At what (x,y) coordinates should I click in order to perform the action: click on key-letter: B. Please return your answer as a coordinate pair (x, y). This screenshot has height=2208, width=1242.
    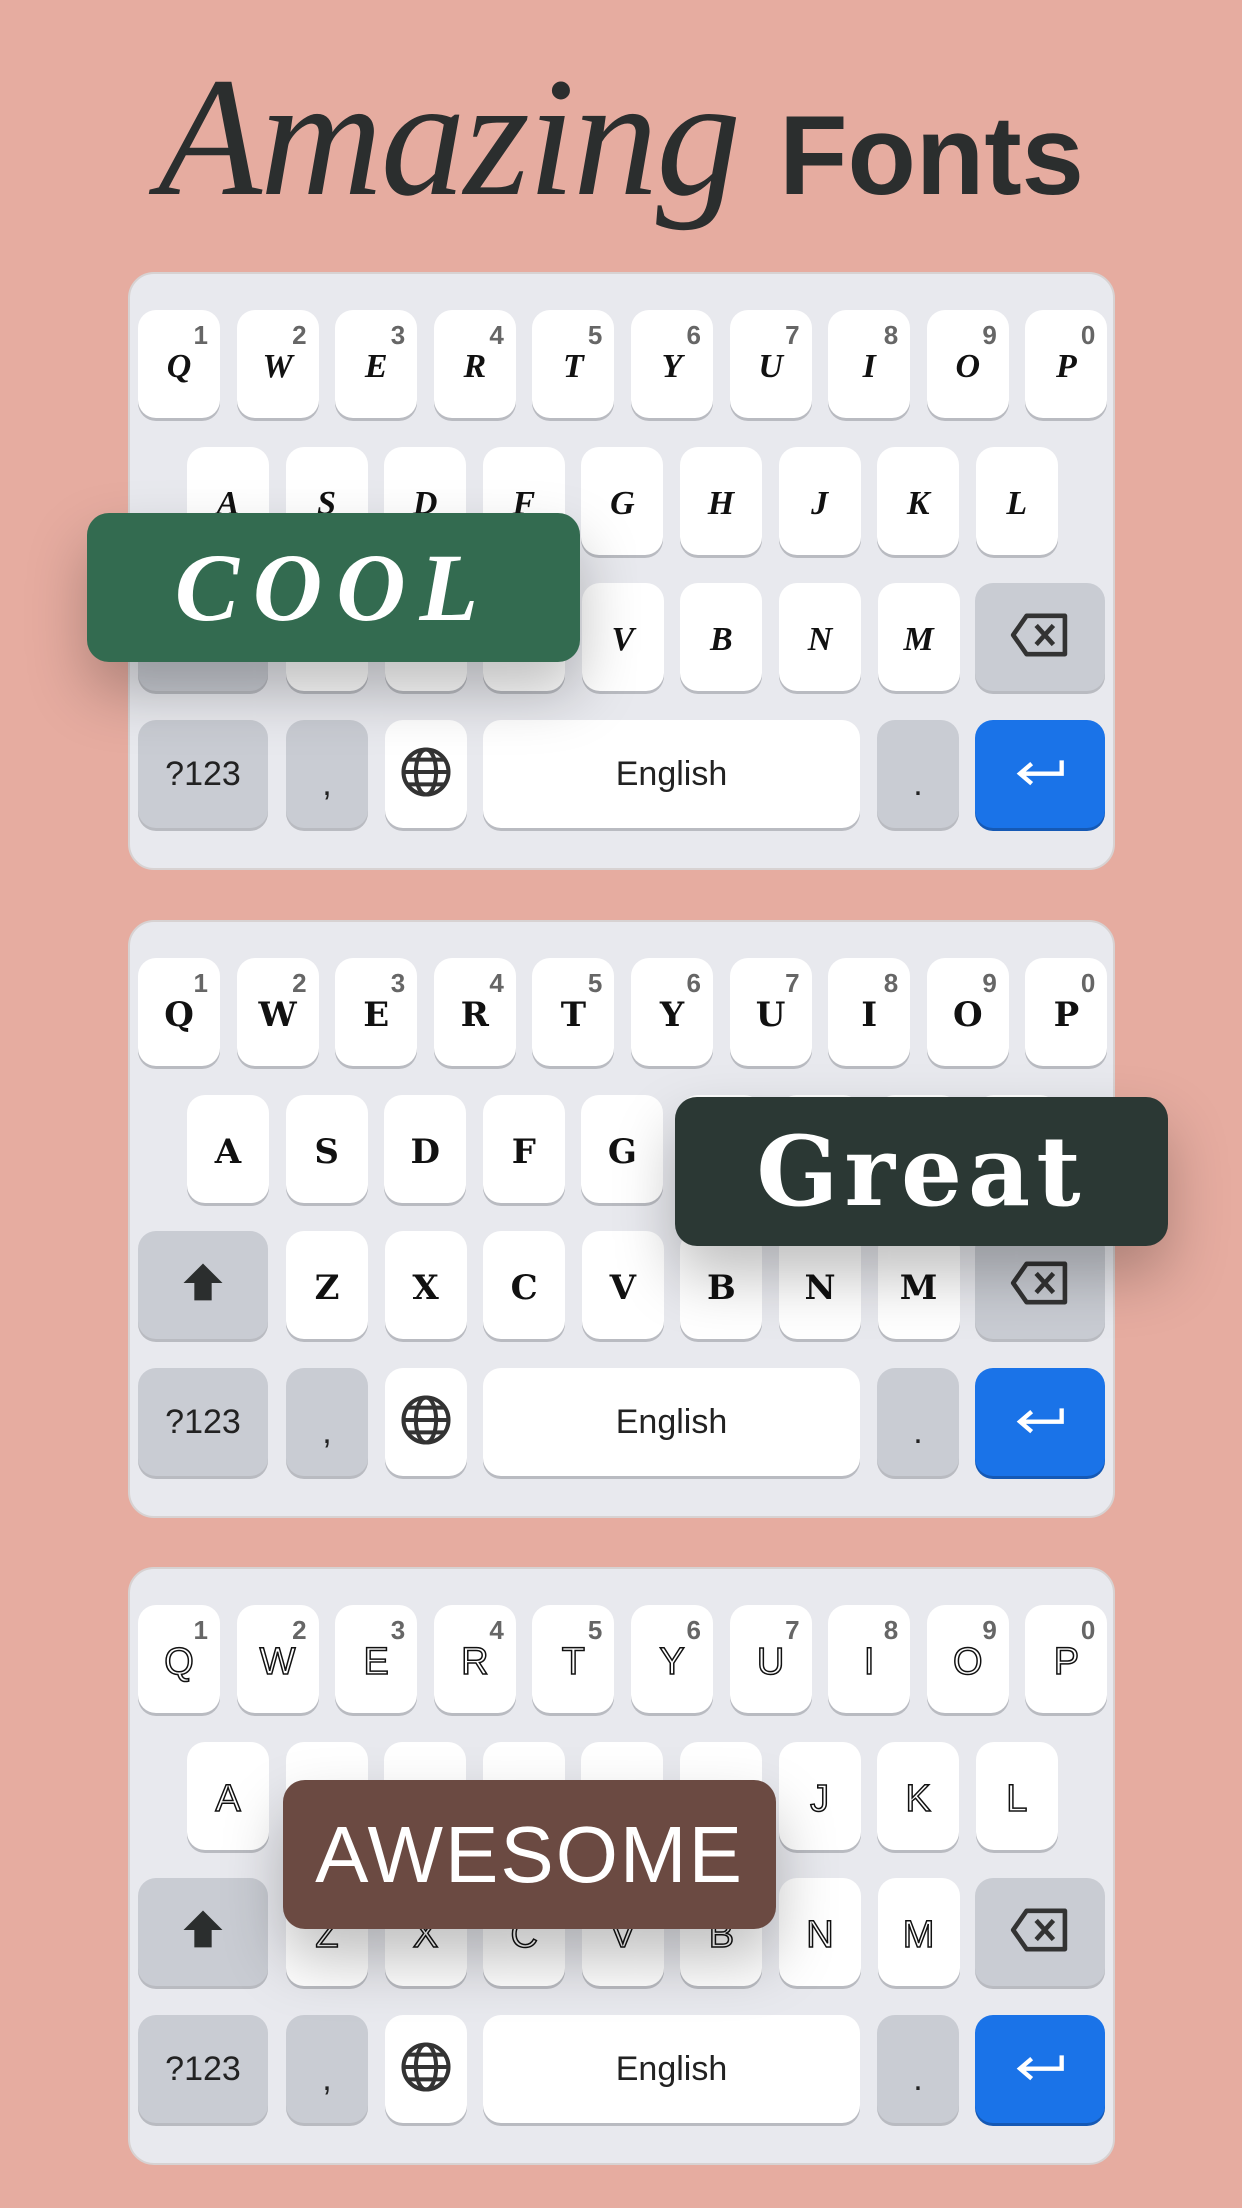
    Looking at the image, I should click on (721, 639).